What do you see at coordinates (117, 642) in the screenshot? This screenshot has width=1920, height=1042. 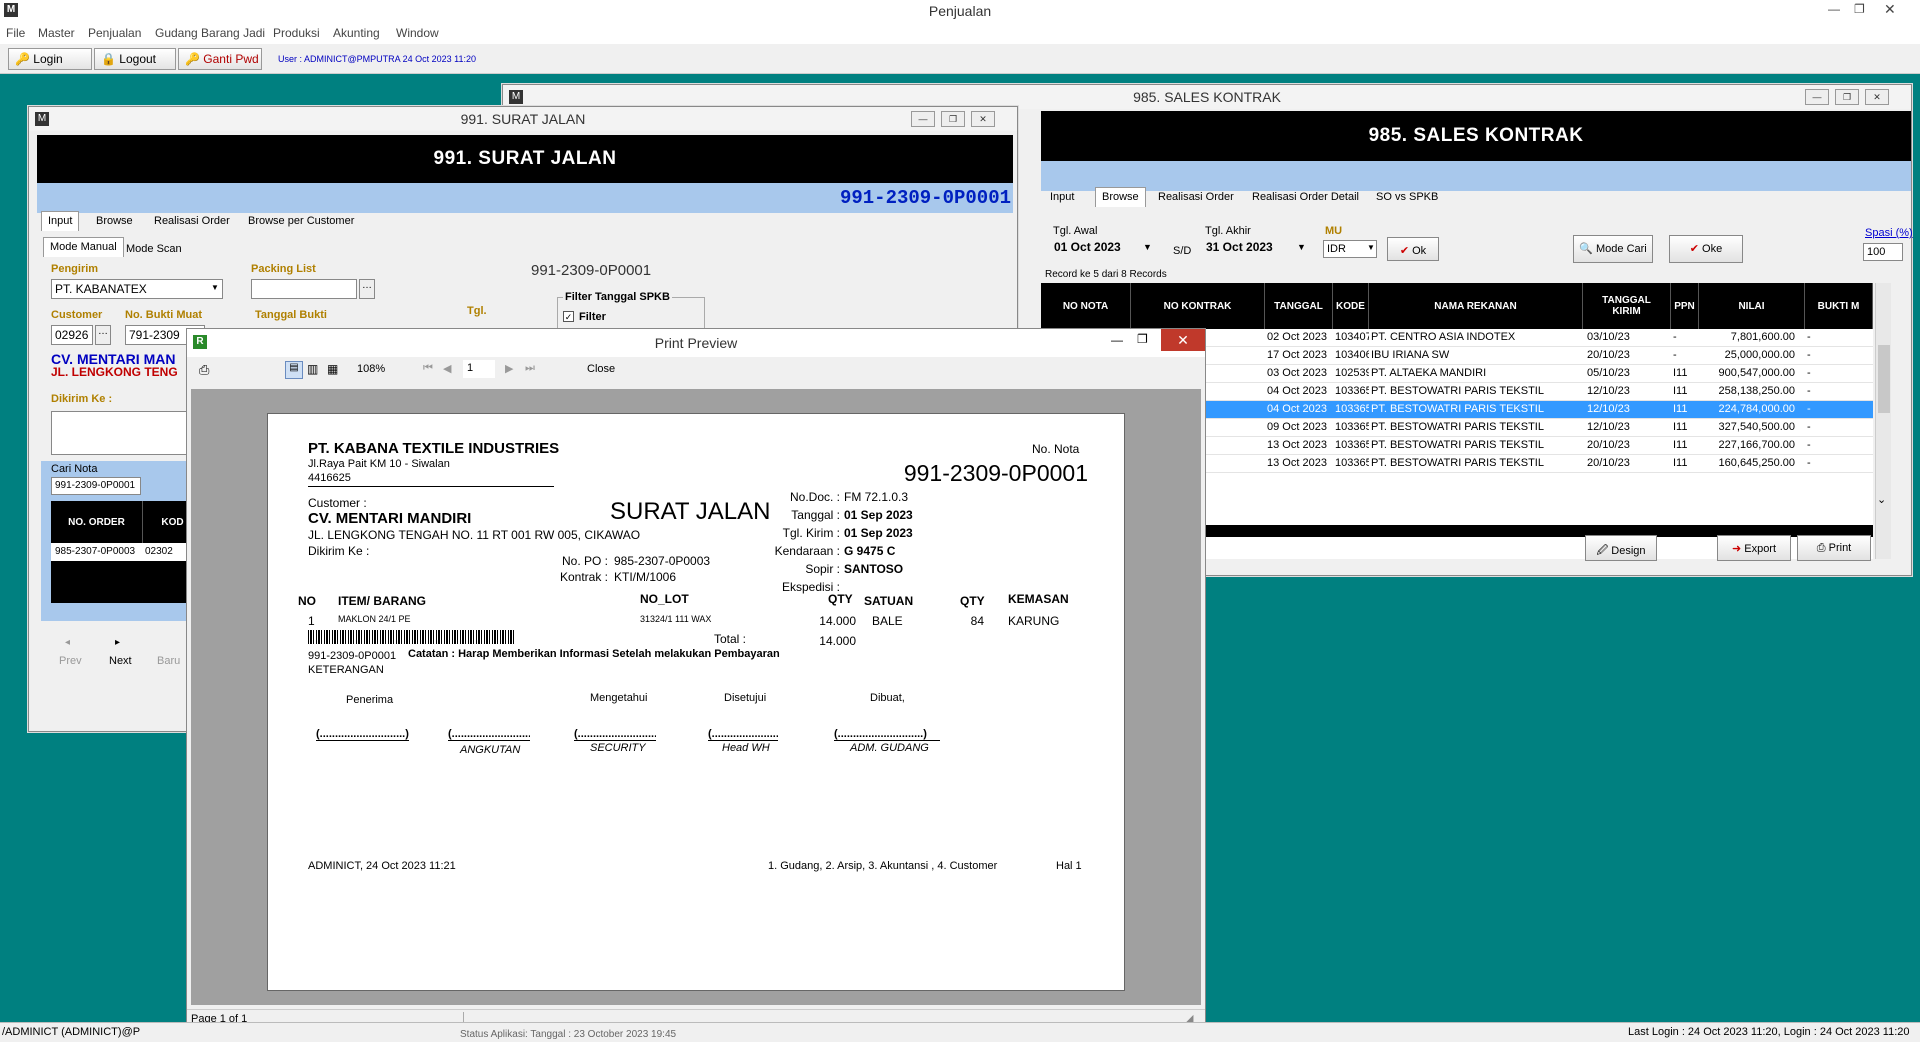 I see `next-icon: ▸` at bounding box center [117, 642].